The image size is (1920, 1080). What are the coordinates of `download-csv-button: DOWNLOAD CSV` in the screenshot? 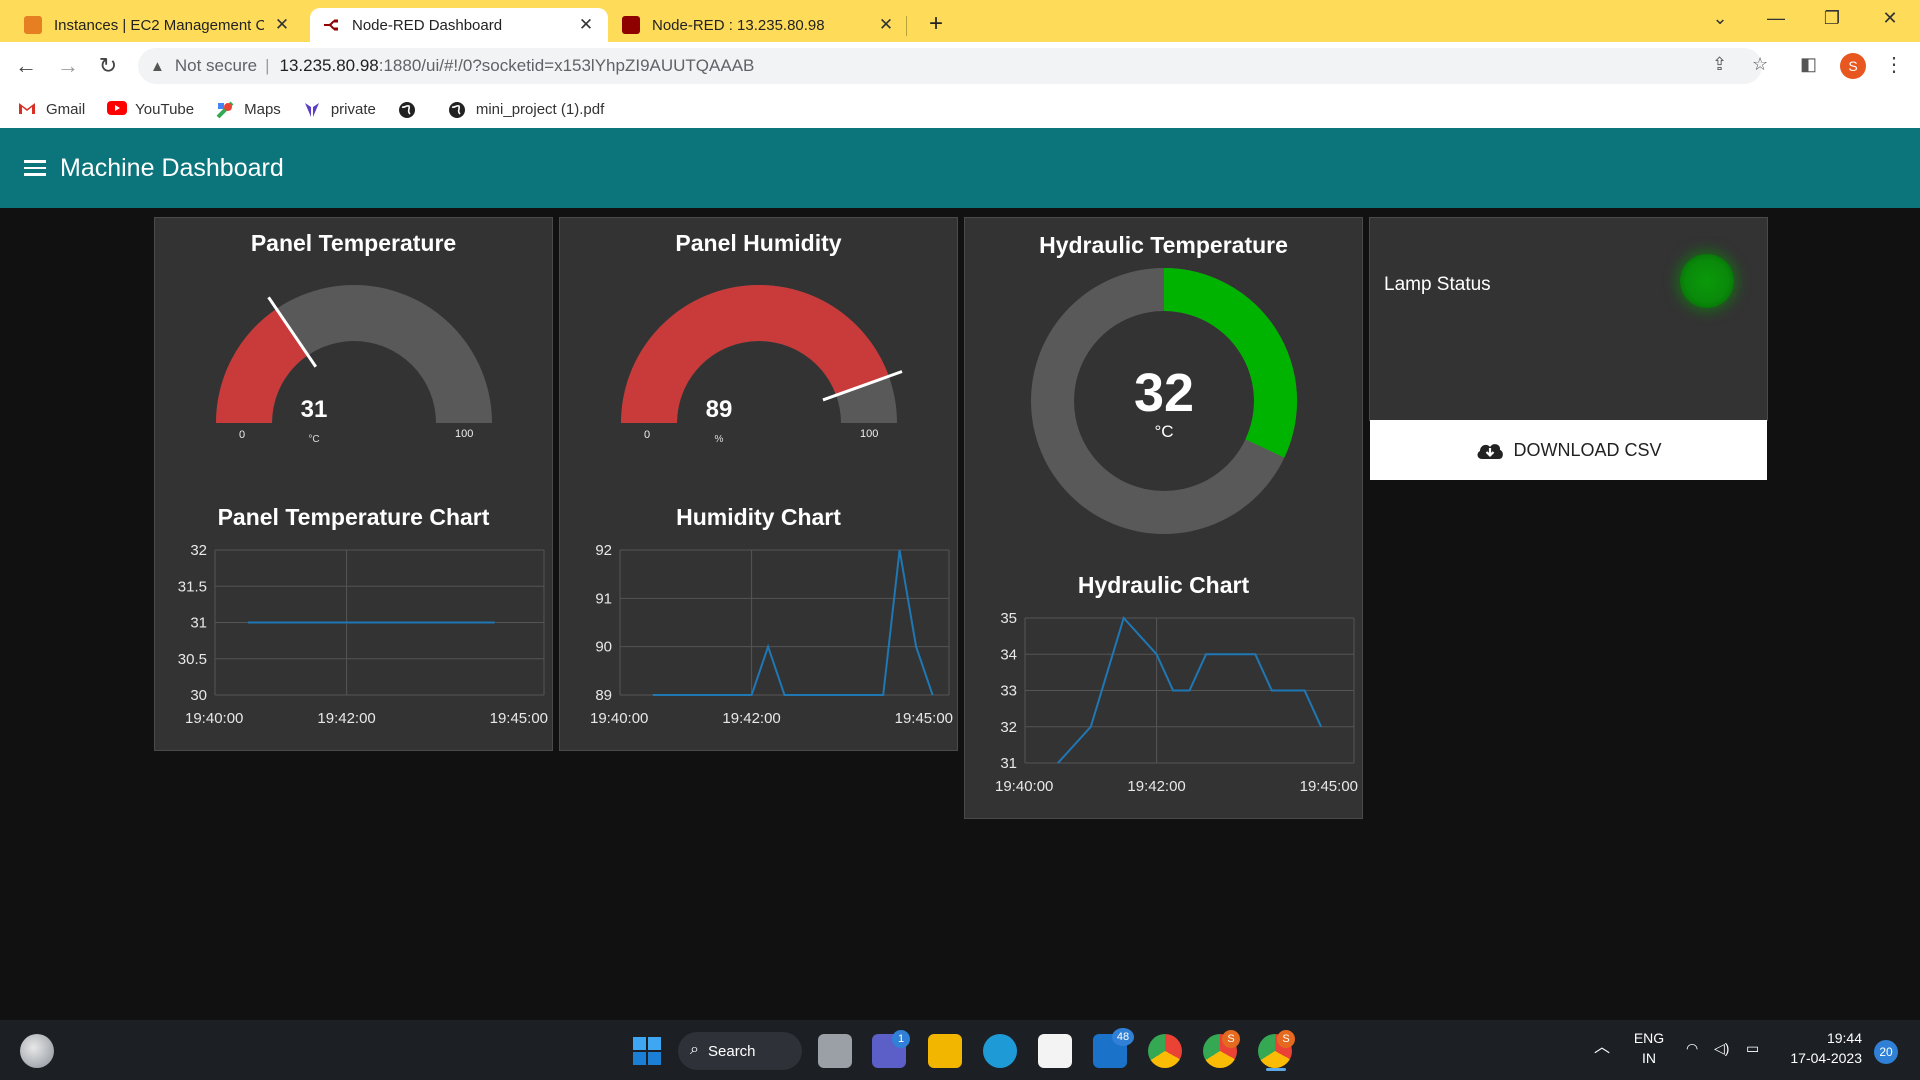 It's located at (1568, 450).